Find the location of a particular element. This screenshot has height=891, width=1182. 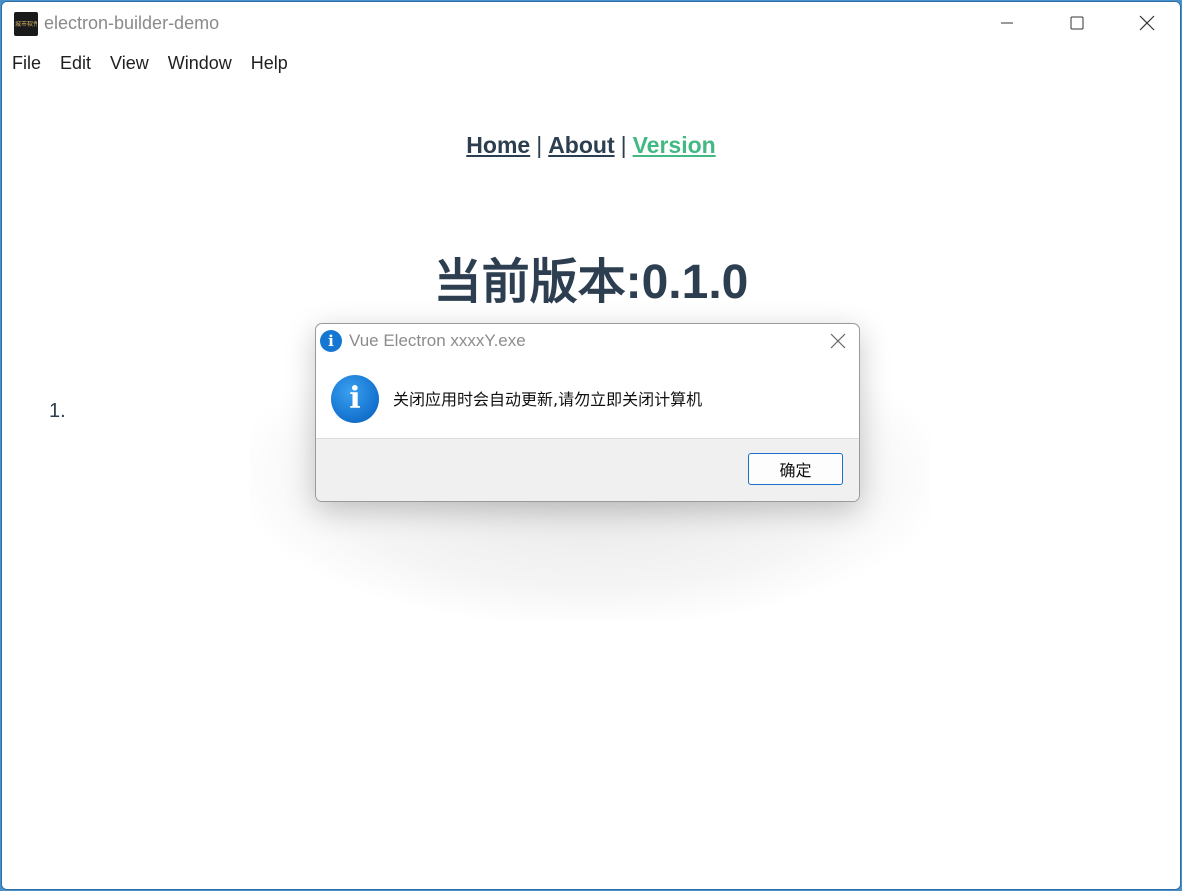

app-logo-text: 城市软件 is located at coordinates (26, 24).